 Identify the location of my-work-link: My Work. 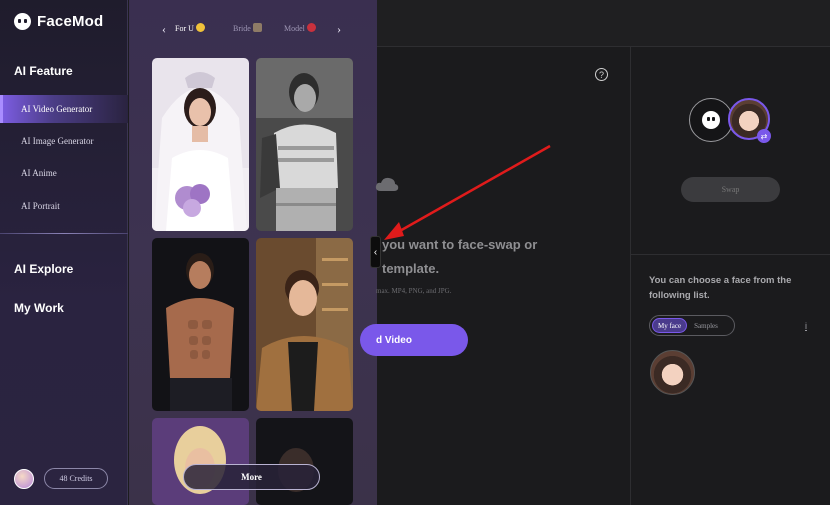
(39, 308).